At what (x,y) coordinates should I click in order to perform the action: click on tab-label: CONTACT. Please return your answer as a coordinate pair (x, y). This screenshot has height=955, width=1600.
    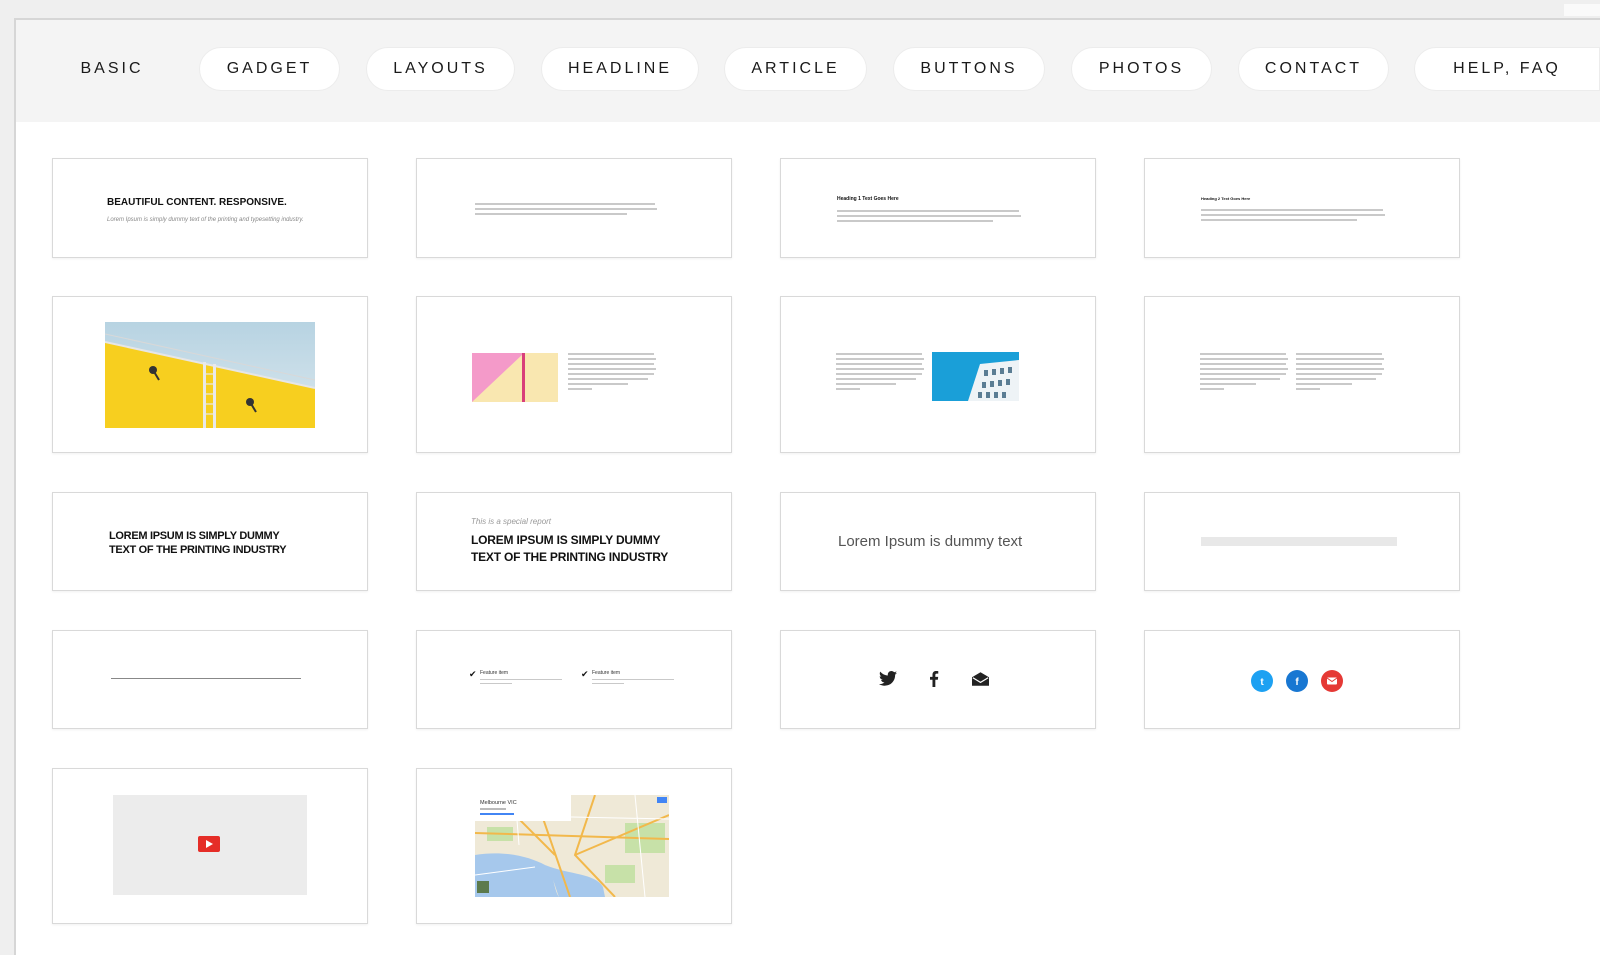
    Looking at the image, I should click on (1313, 68).